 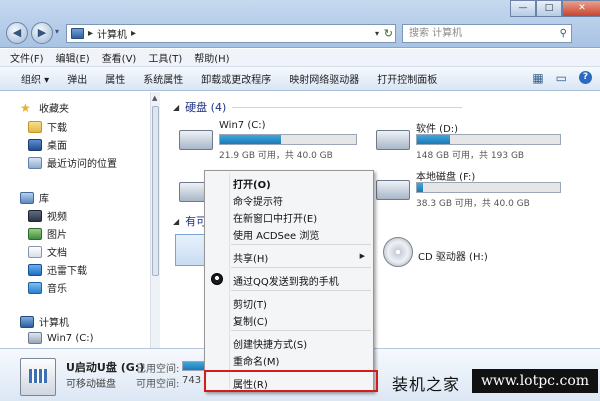 What do you see at coordinates (47, 215) in the screenshot?
I see `sidebar-item-videos: 视频` at bounding box center [47, 215].